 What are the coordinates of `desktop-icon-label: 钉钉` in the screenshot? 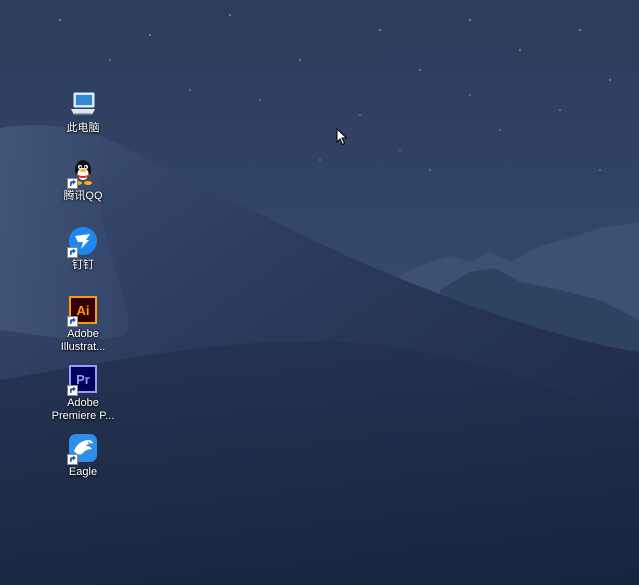 It's located at (83, 265).